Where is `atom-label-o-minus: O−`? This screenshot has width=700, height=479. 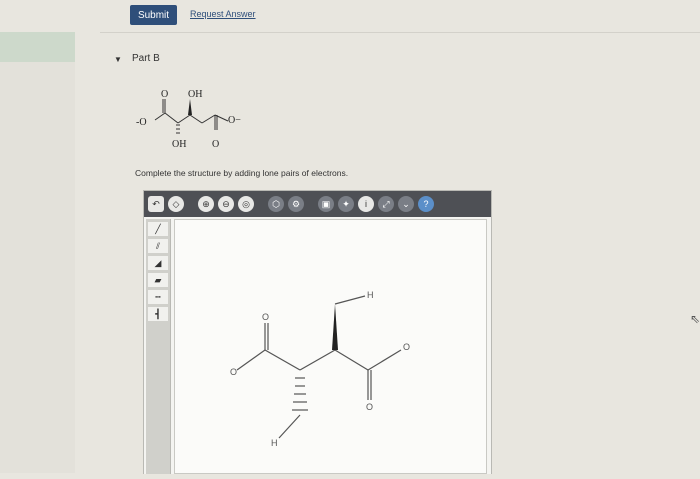
atom-label-o-minus: O− is located at coordinates (234, 120).